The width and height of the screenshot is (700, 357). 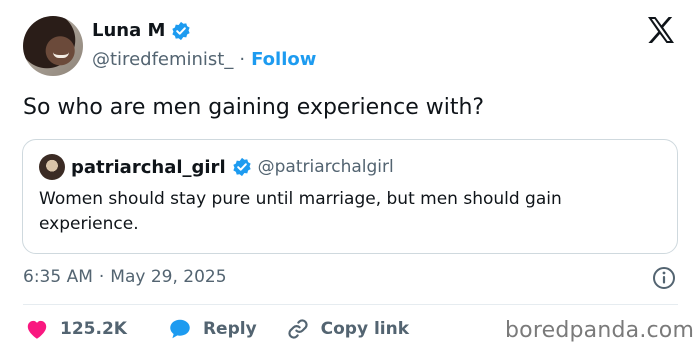 I want to click on action-bar: 125.2K Reply Copy link, so click(x=216, y=329).